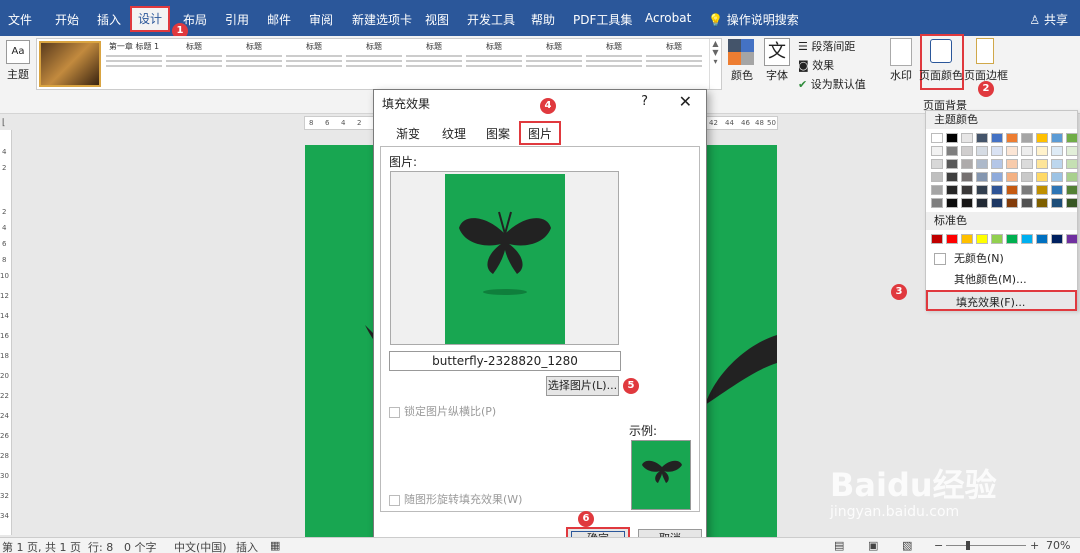  Describe the element at coordinates (1034, 545) in the screenshot. I see `zoom-in-icon: +` at that location.